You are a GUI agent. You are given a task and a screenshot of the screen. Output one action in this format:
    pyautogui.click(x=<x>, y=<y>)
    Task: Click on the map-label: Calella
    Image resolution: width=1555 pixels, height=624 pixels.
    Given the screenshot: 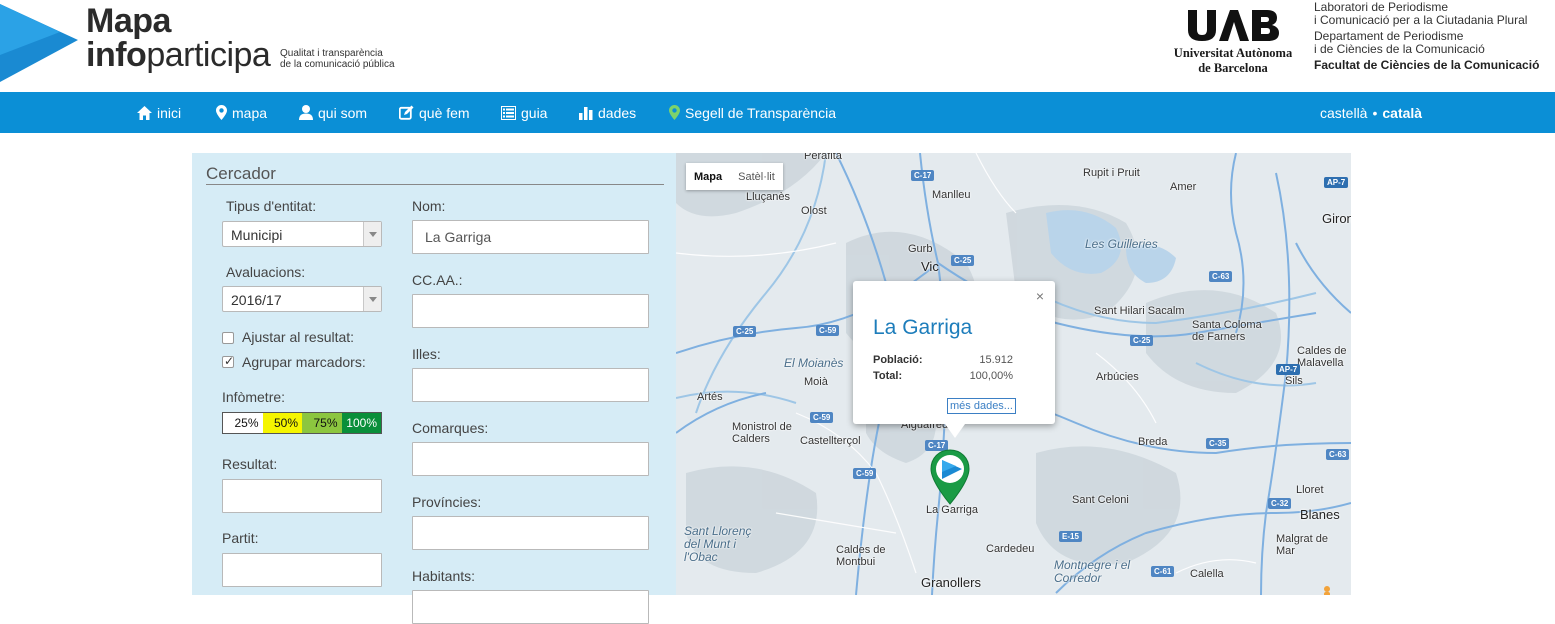 What is the action you would take?
    pyautogui.click(x=1207, y=574)
    